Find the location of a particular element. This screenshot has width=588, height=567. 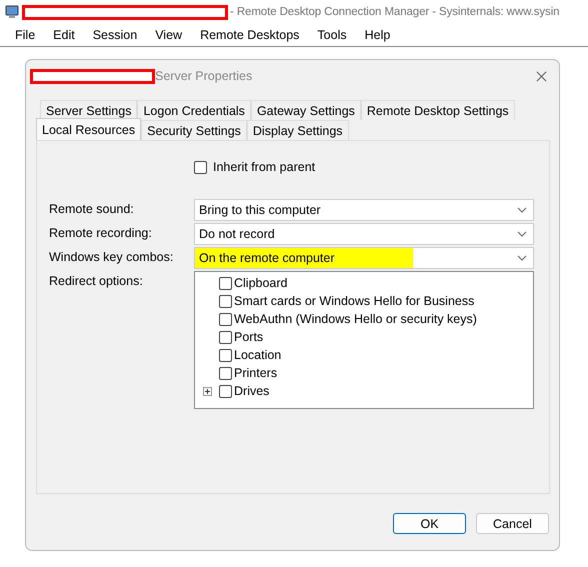

dropdown-value: Bring to this computer is located at coordinates (260, 210).